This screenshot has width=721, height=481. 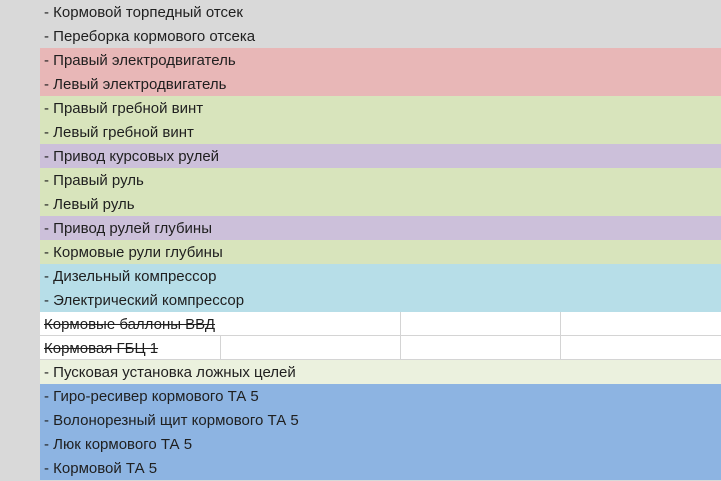 What do you see at coordinates (89, 204) in the screenshot?
I see `cell-text: - Левый руль` at bounding box center [89, 204].